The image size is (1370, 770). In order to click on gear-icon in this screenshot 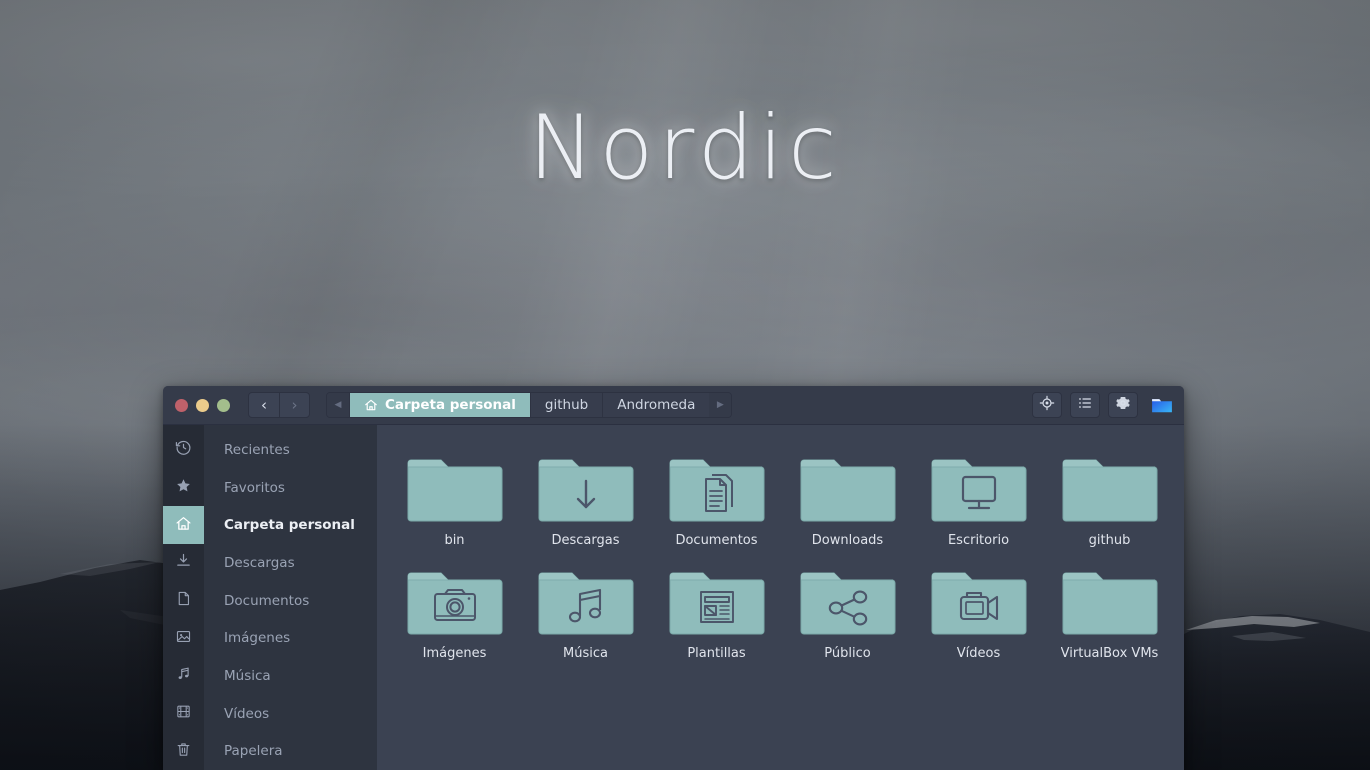, I will do `click(1123, 405)`.